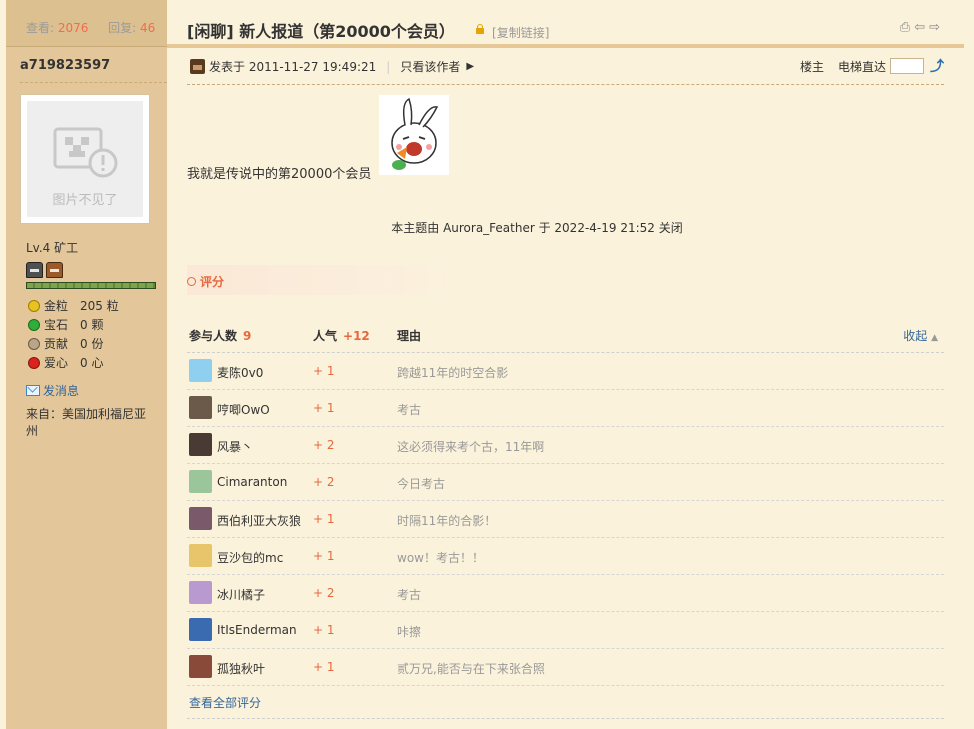  Describe the element at coordinates (279, 174) in the screenshot. I see `post-content: 我就是传说中的第20000个会员` at that location.